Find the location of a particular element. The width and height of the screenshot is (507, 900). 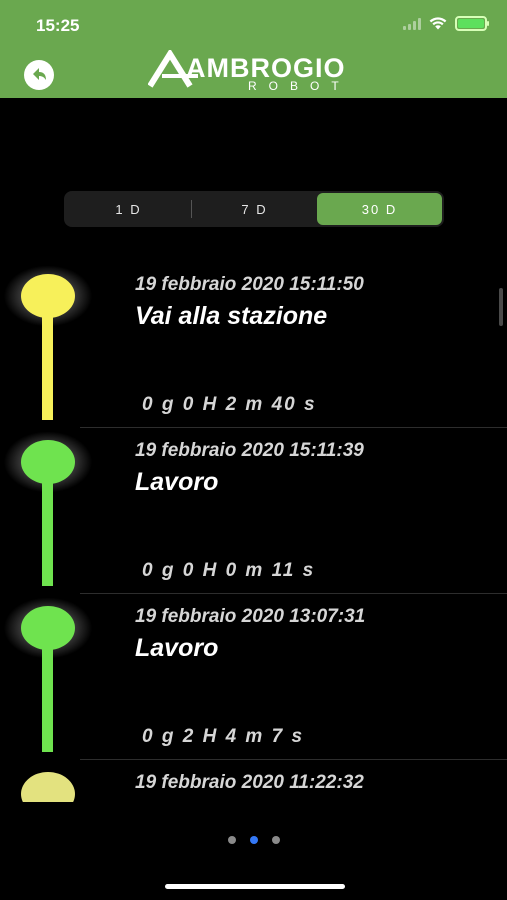

battery-icon is located at coordinates (472, 23).